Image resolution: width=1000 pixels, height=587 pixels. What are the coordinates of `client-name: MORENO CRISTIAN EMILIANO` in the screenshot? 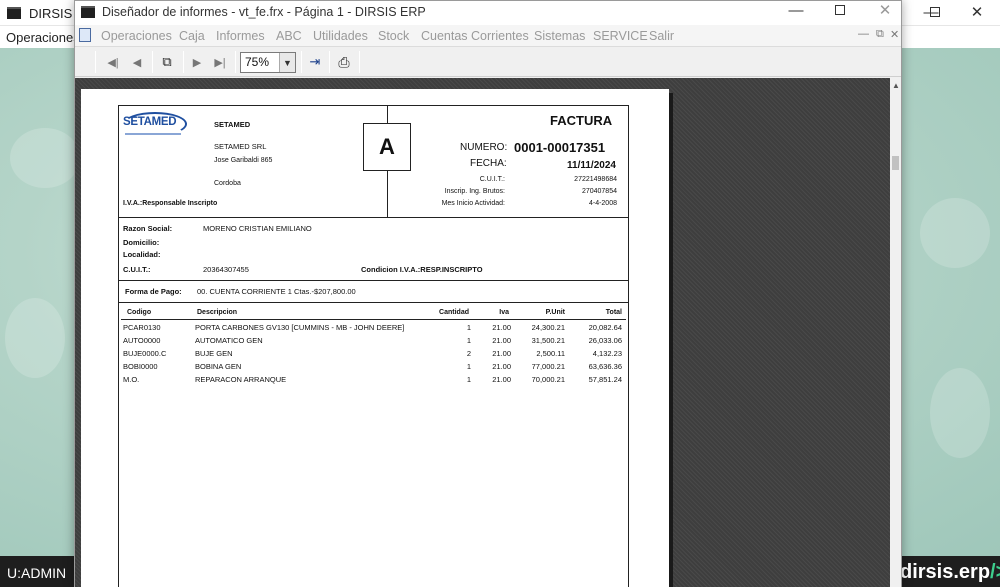 It's located at (257, 228).